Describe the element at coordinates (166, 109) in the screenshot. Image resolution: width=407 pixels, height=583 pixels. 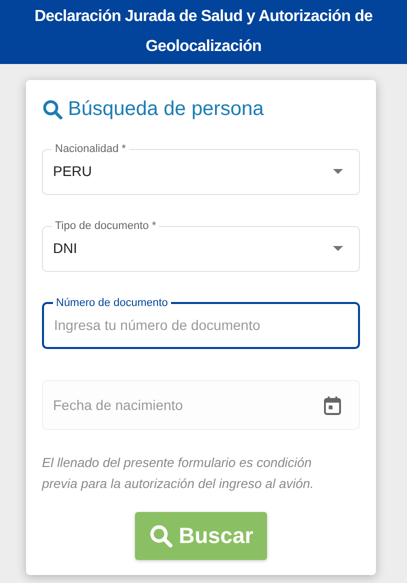
I see `card-title: Búsqueda de persona` at that location.